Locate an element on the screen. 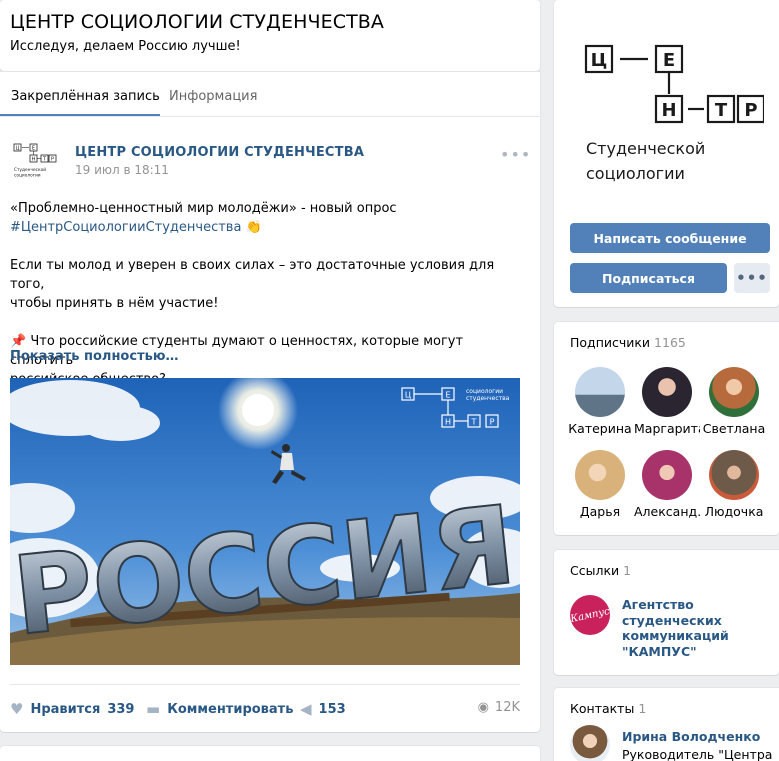 The height and width of the screenshot is (761, 779). views-count: 12K is located at coordinates (507, 707).